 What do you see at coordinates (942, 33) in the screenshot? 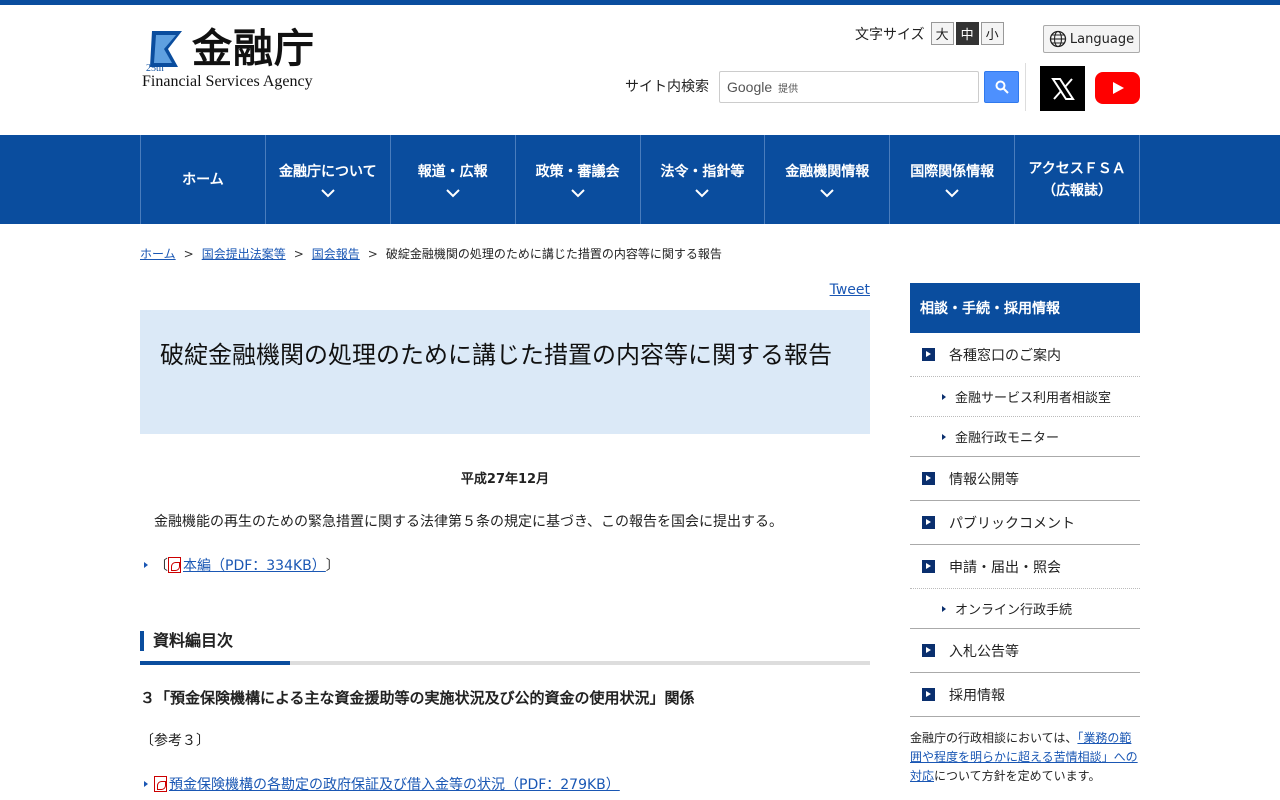
I see `font-size-large-button: 大` at bounding box center [942, 33].